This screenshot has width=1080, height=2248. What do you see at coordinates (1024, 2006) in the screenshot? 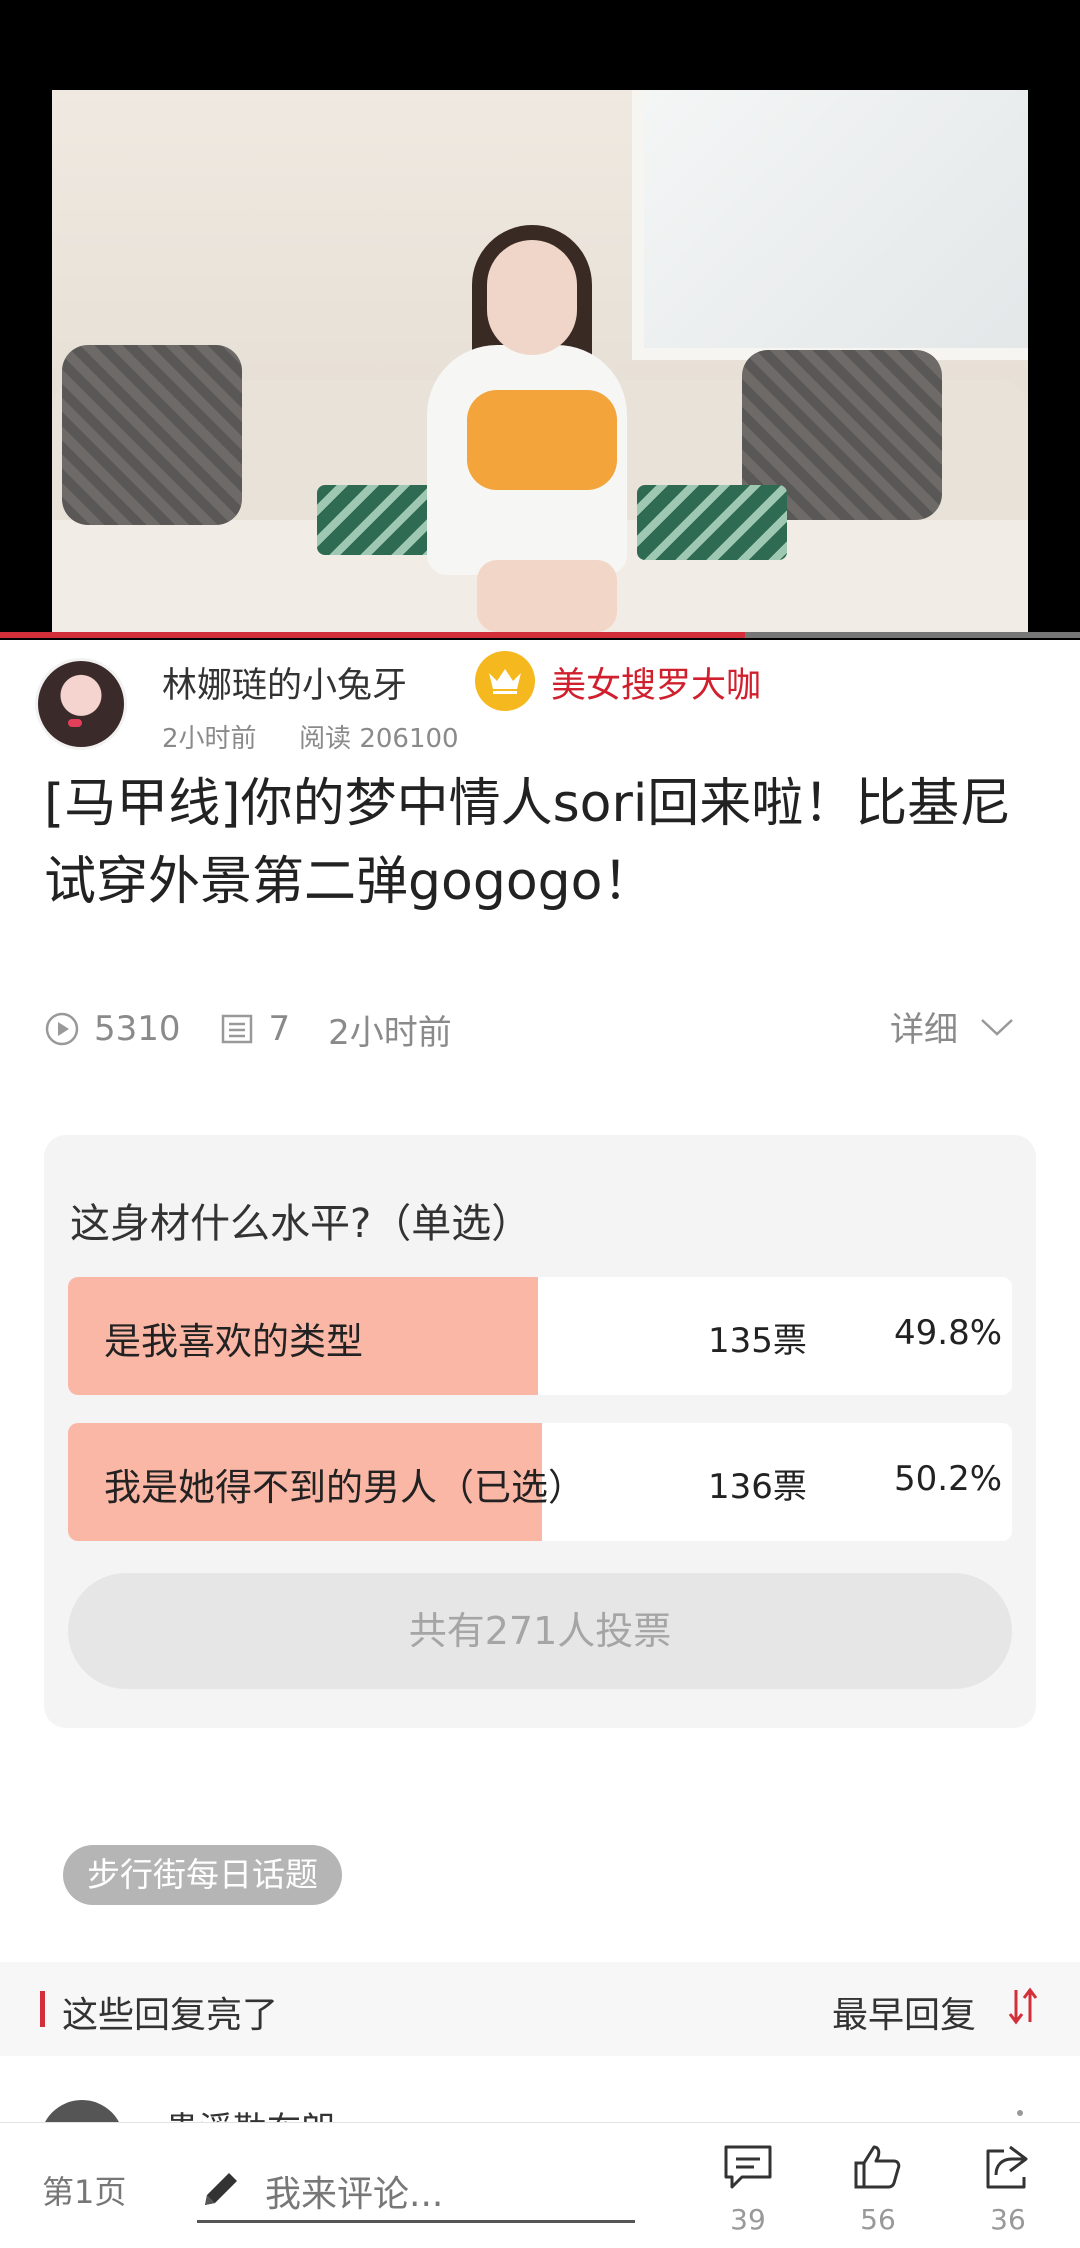
I see `sort-icon` at bounding box center [1024, 2006].